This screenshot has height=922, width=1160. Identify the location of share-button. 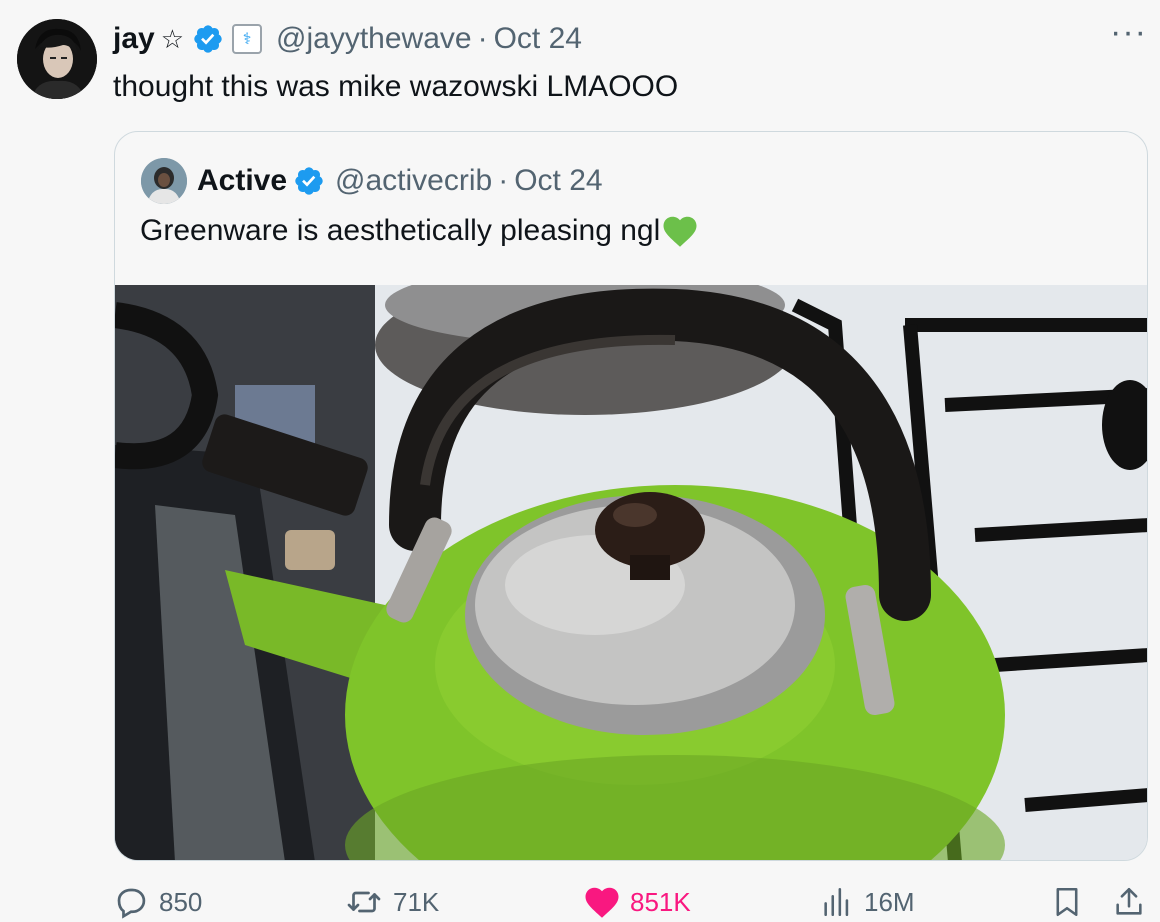
(1134, 902).